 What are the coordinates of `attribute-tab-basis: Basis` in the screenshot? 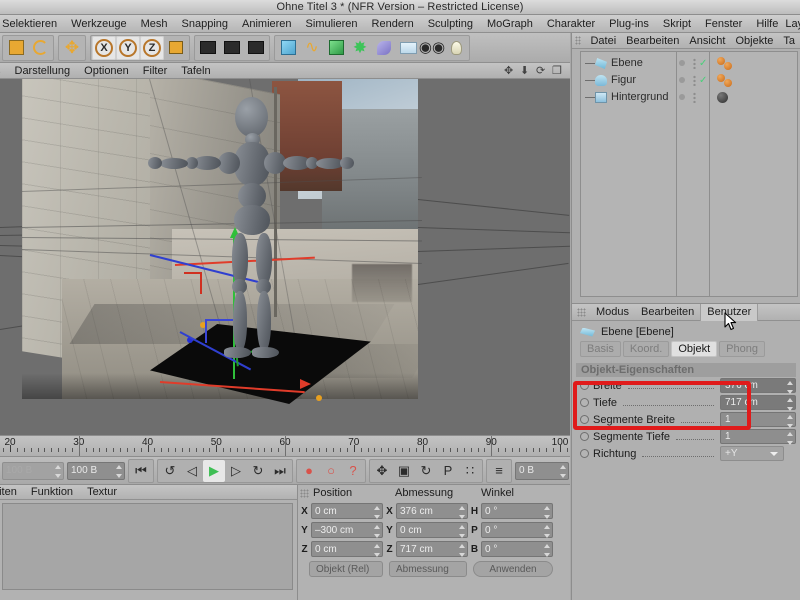 It's located at (600, 349).